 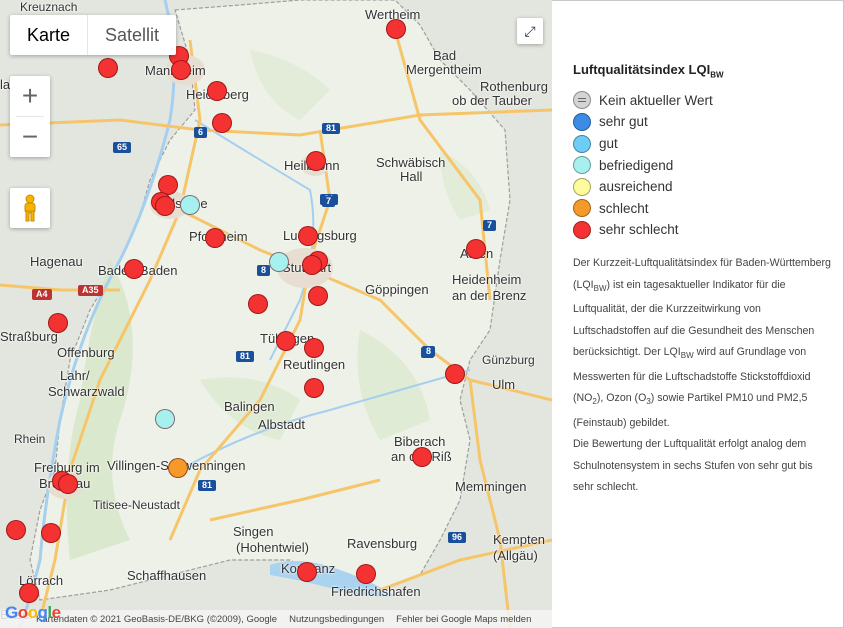 What do you see at coordinates (314, 364) in the screenshot?
I see `place-label: Reutlingen` at bounding box center [314, 364].